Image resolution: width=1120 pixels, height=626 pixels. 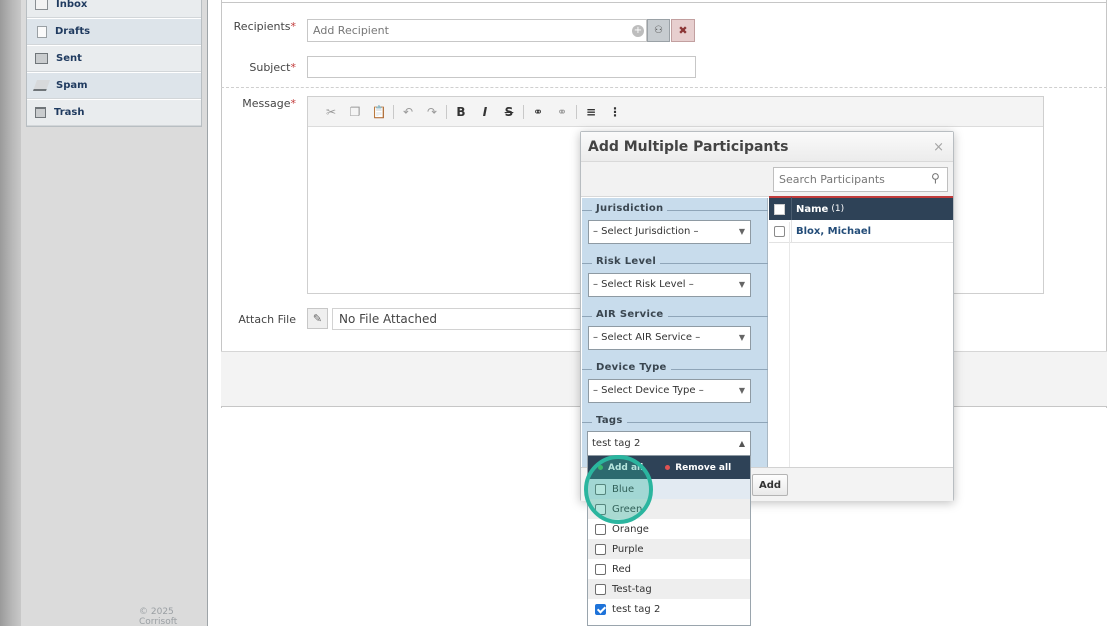 What do you see at coordinates (675, 369) in the screenshot?
I see `device-type-legend: Device Type` at bounding box center [675, 369].